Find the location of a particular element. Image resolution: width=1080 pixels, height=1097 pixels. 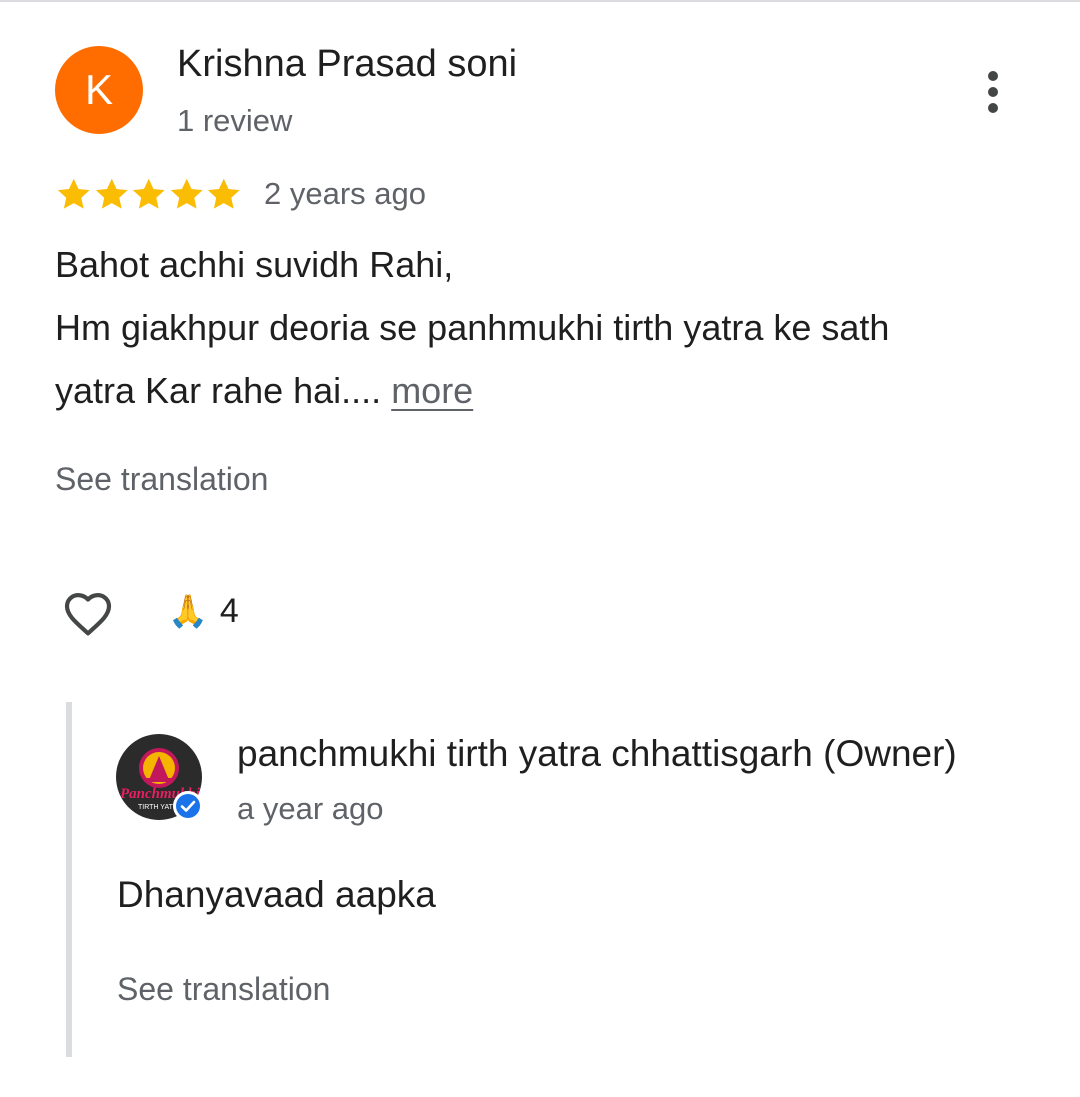

praying-hands-icon: 🙏 is located at coordinates (188, 611).